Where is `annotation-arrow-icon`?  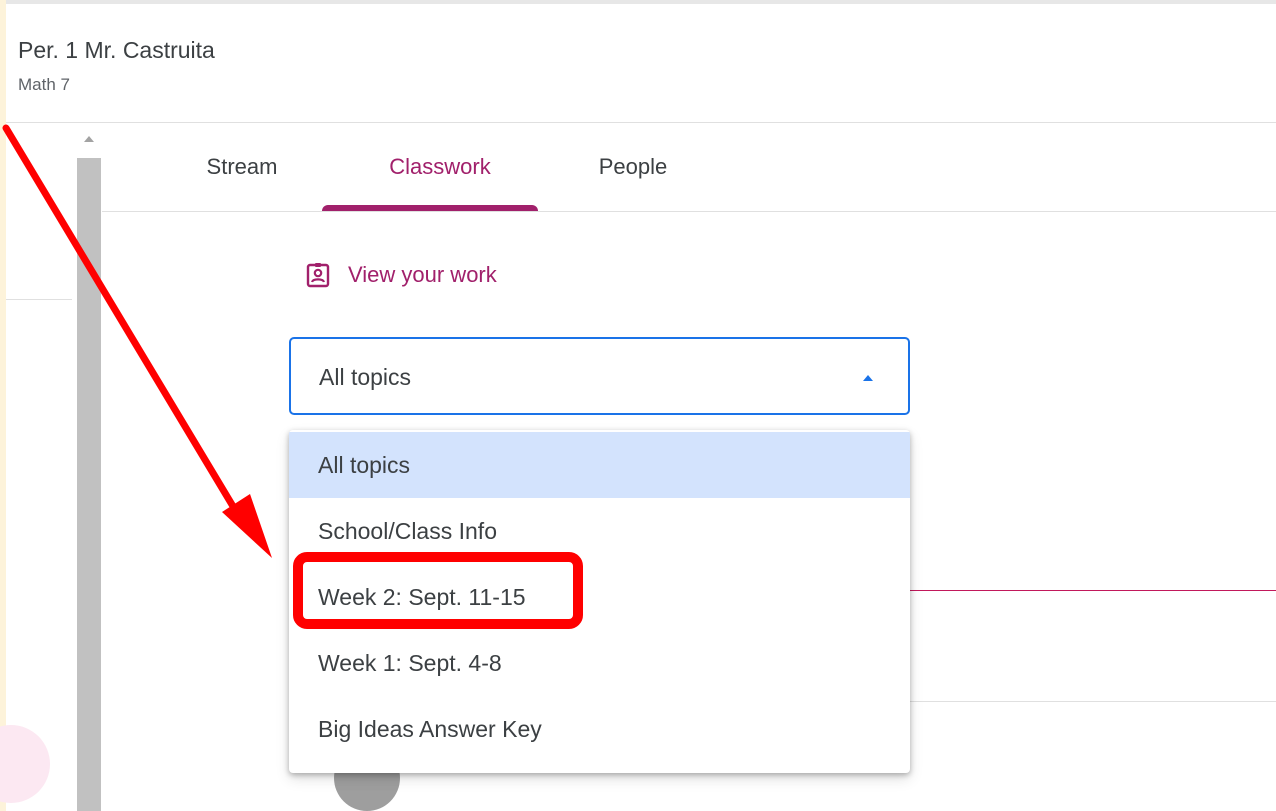
annotation-arrow-icon is located at coordinates (137, 341).